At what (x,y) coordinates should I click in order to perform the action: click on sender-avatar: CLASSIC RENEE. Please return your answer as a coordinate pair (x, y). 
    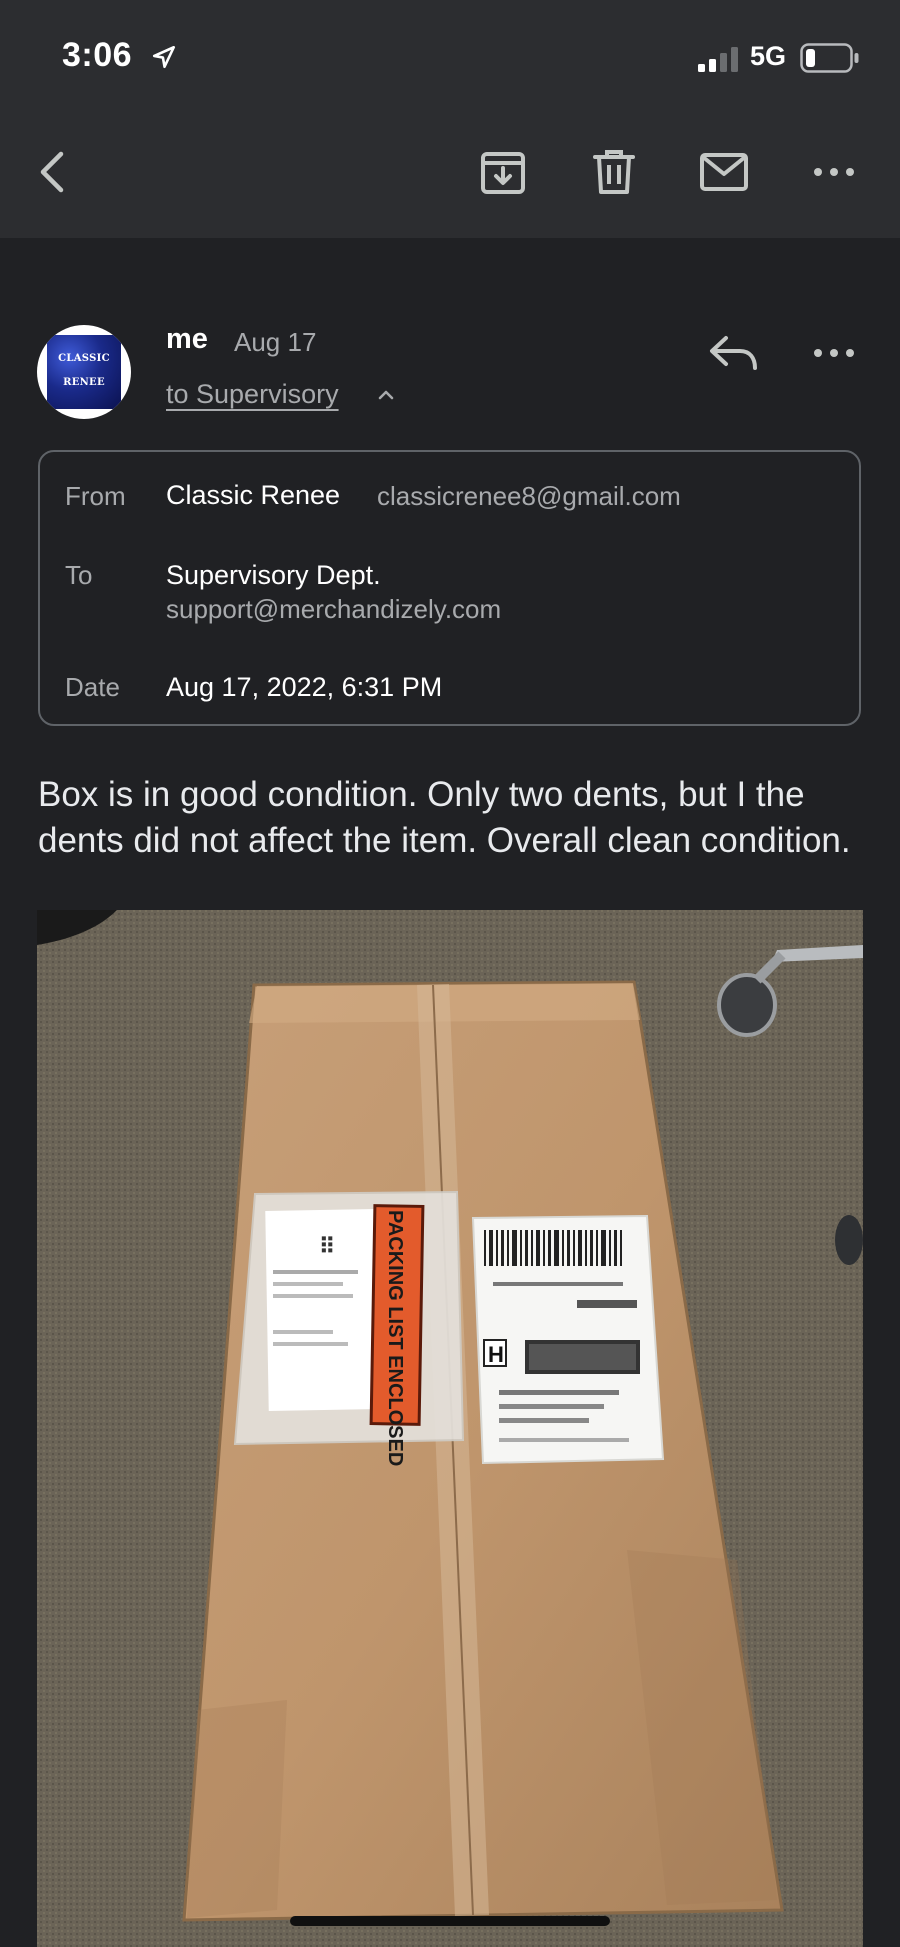
    Looking at the image, I should click on (84, 372).